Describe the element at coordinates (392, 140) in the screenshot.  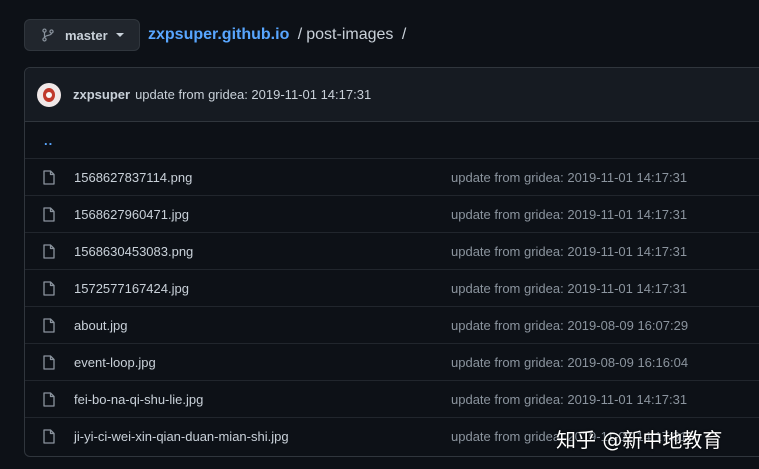
I see `parent-directory-row: ..` at that location.